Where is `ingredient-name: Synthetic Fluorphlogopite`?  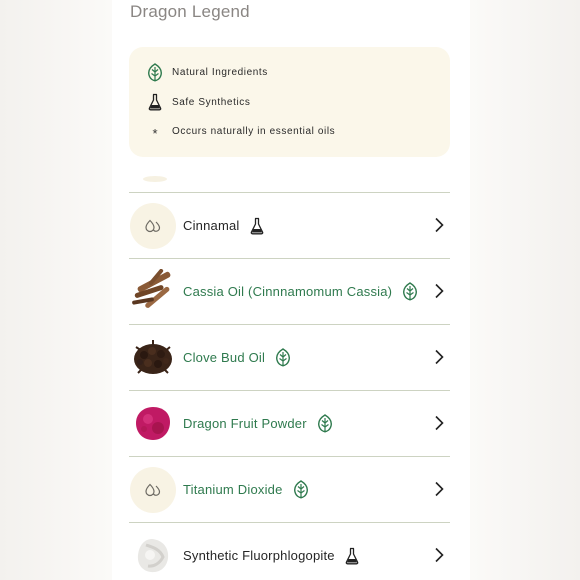 ingredient-name: Synthetic Fluorphlogopite is located at coordinates (259, 555).